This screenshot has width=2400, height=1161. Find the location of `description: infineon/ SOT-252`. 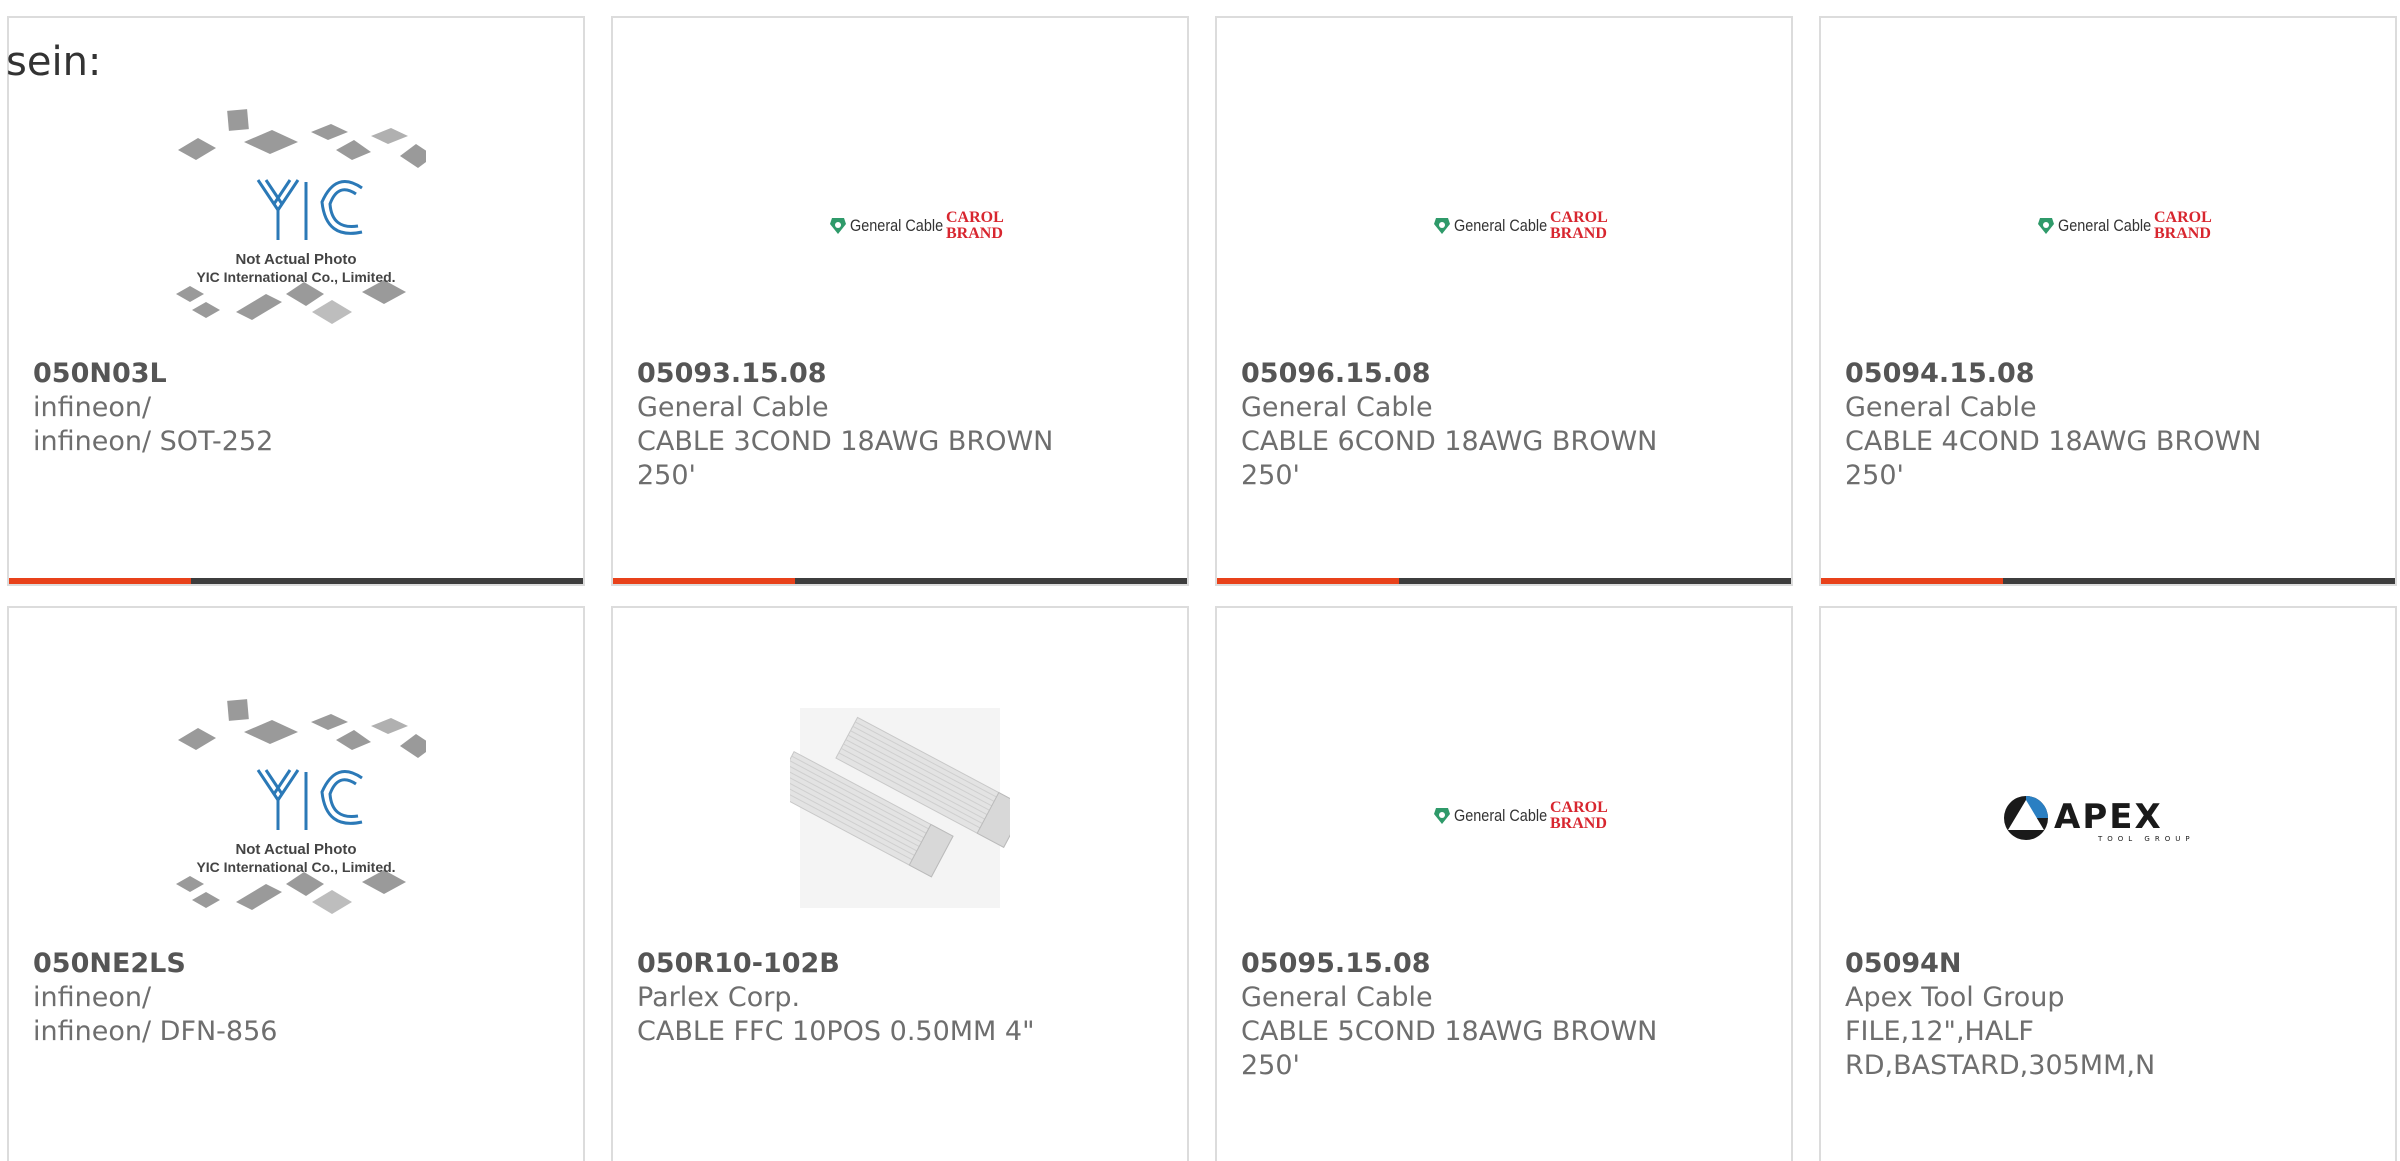

description: infineon/ SOT-252 is located at coordinates (153, 441).